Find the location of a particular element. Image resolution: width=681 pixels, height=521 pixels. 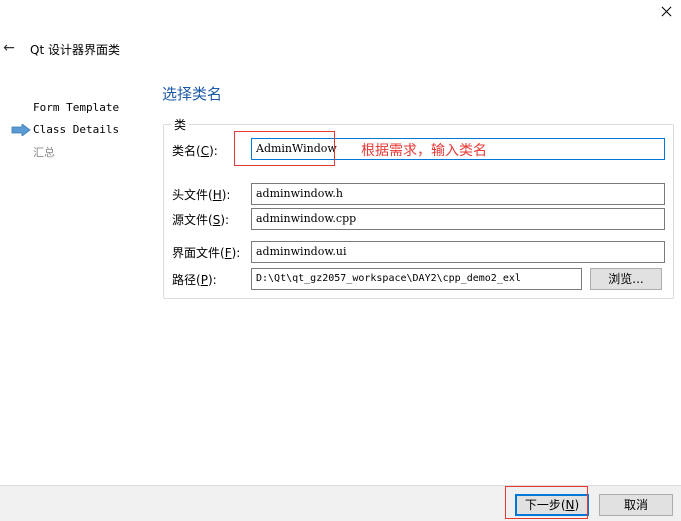

classname-label: 类名(C): is located at coordinates (195, 151).